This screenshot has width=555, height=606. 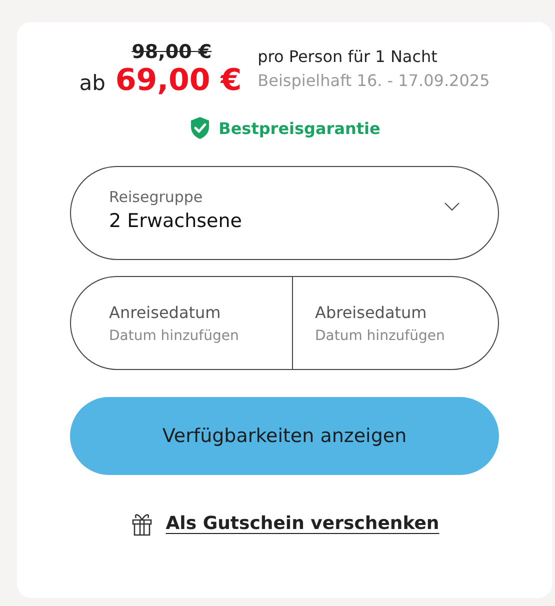 What do you see at coordinates (303, 523) in the screenshot?
I see `gift-voucher-link: Als Gutschein verschenken` at bounding box center [303, 523].